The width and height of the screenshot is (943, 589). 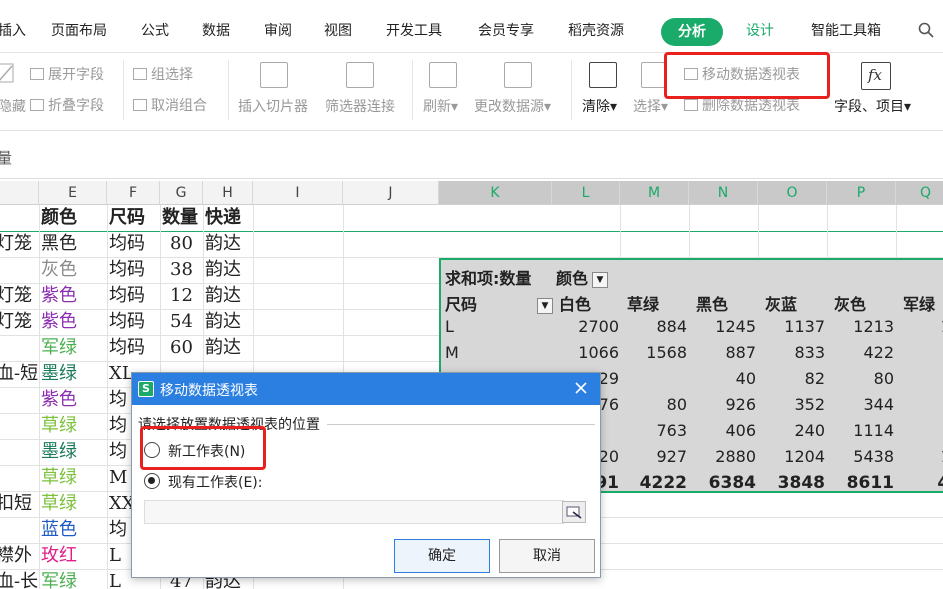 What do you see at coordinates (181, 244) in the screenshot?
I see `cell-qty: 80` at bounding box center [181, 244].